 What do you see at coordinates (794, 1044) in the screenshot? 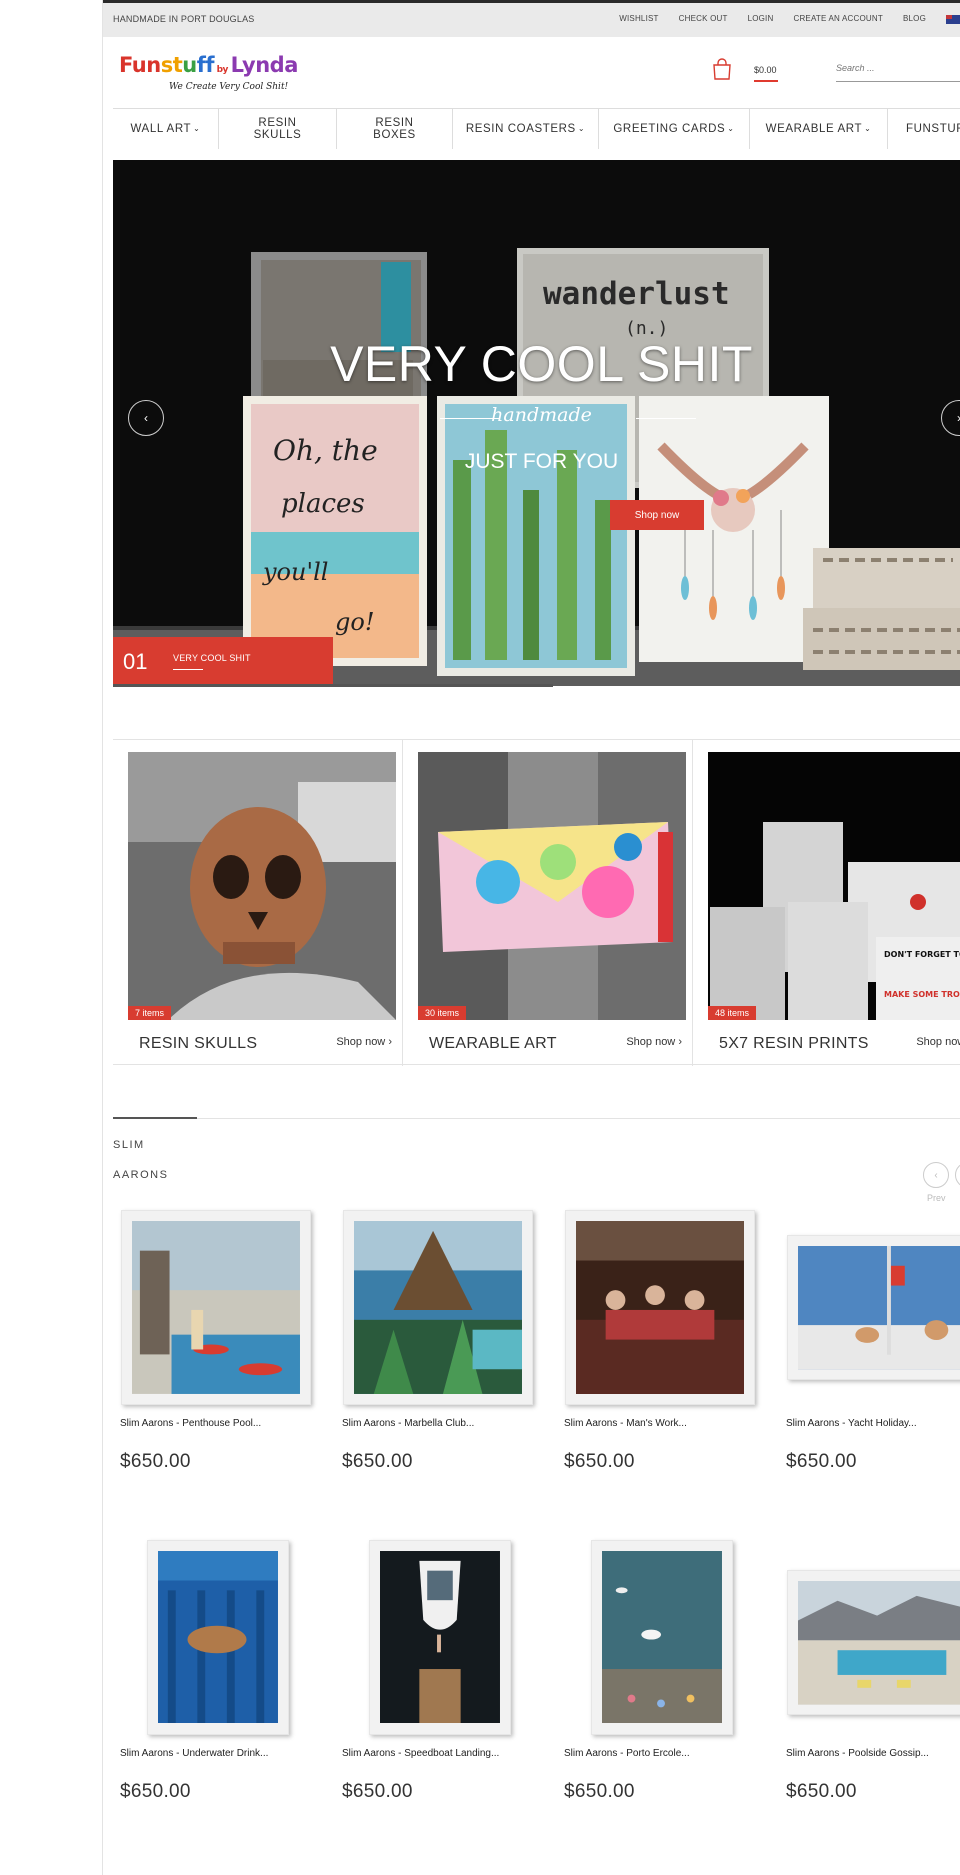
I see `category-name: 5X7 RESIN PRINTS` at bounding box center [794, 1044].